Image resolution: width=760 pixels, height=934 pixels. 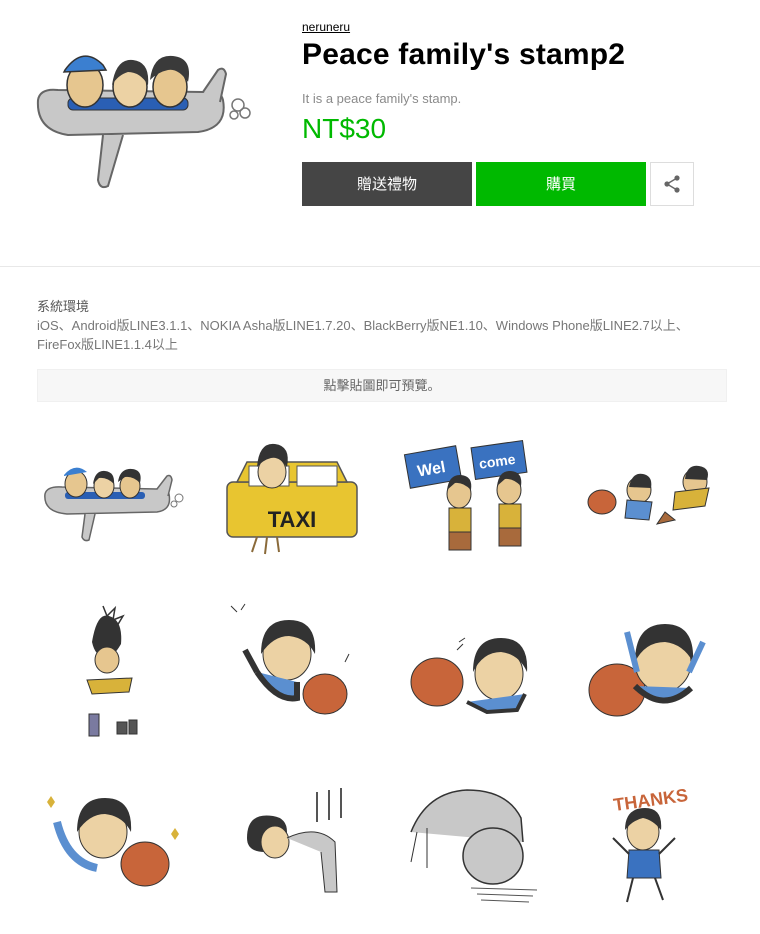 What do you see at coordinates (472, 672) in the screenshot?
I see `sticker-high-five` at bounding box center [472, 672].